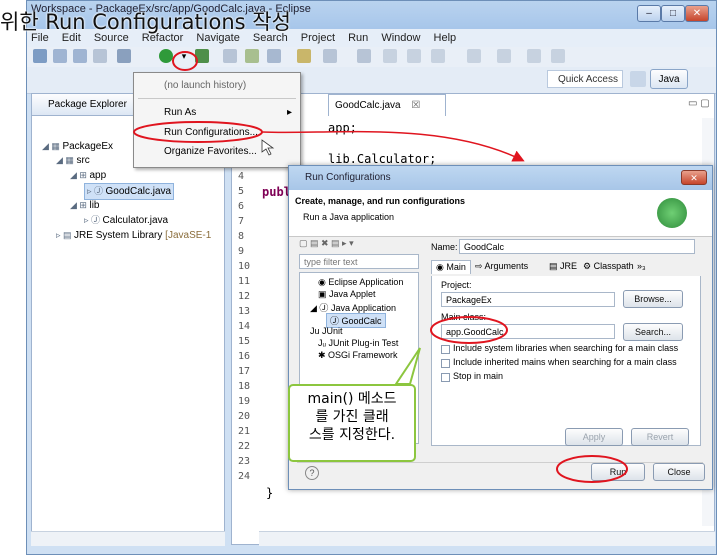  Describe the element at coordinates (268, 147) in the screenshot. I see `mouse-cursor-icon` at that location.